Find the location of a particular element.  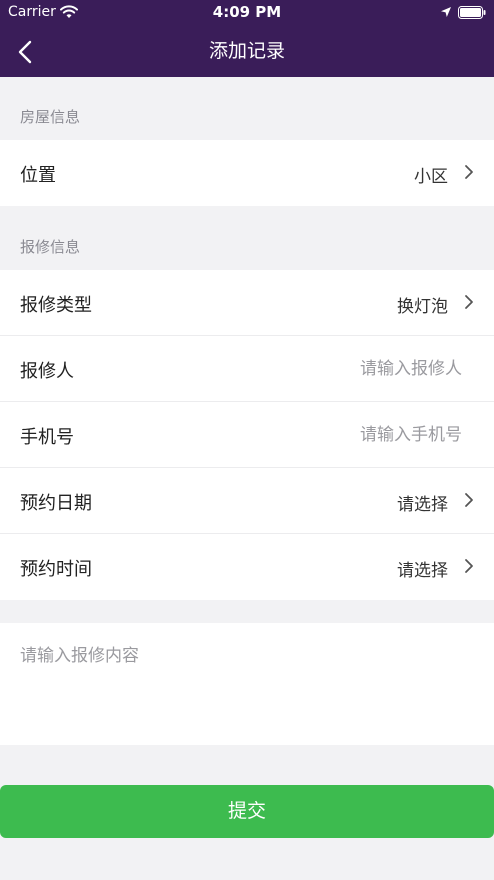

repair-type-value: 换灯泡 is located at coordinates (422, 307).